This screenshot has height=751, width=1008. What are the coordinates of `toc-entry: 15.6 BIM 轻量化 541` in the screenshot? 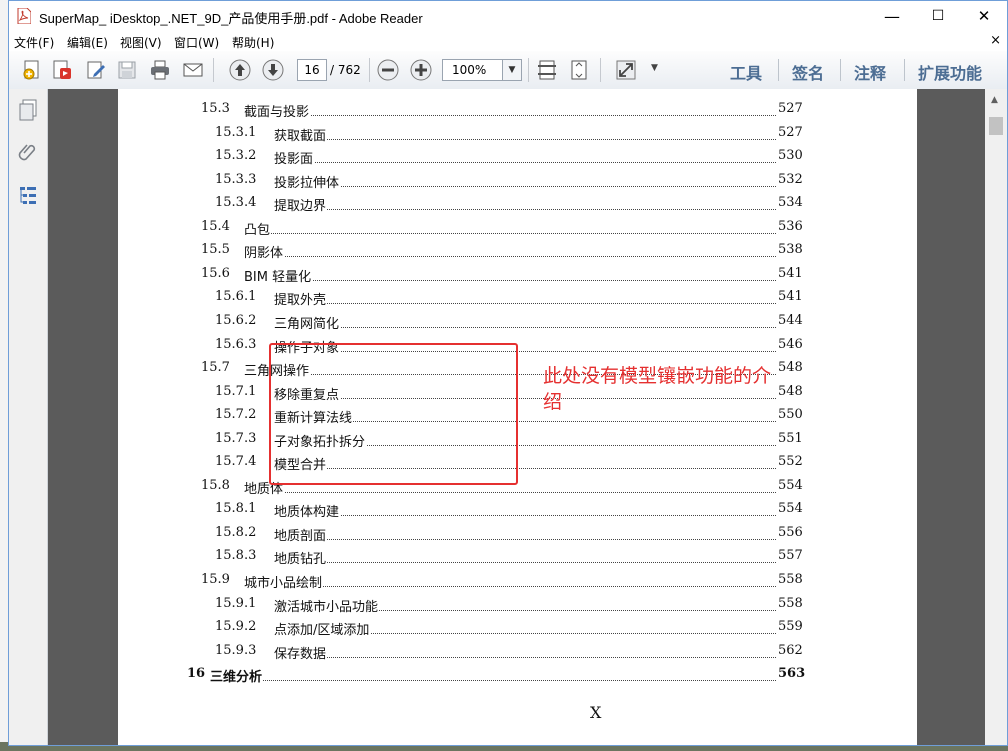 It's located at (468, 275).